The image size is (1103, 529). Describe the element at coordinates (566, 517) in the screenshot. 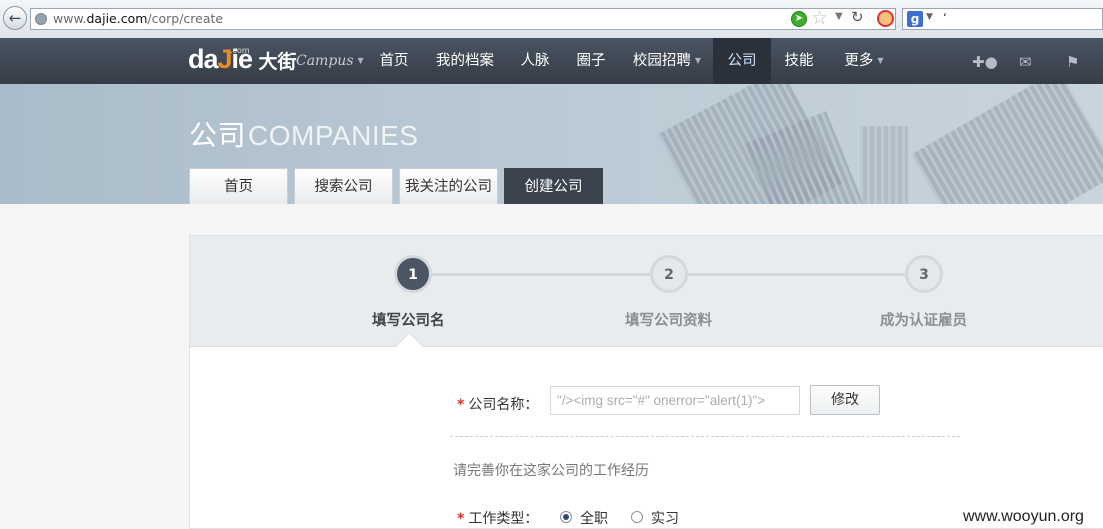

I see `radio-fulltime` at that location.